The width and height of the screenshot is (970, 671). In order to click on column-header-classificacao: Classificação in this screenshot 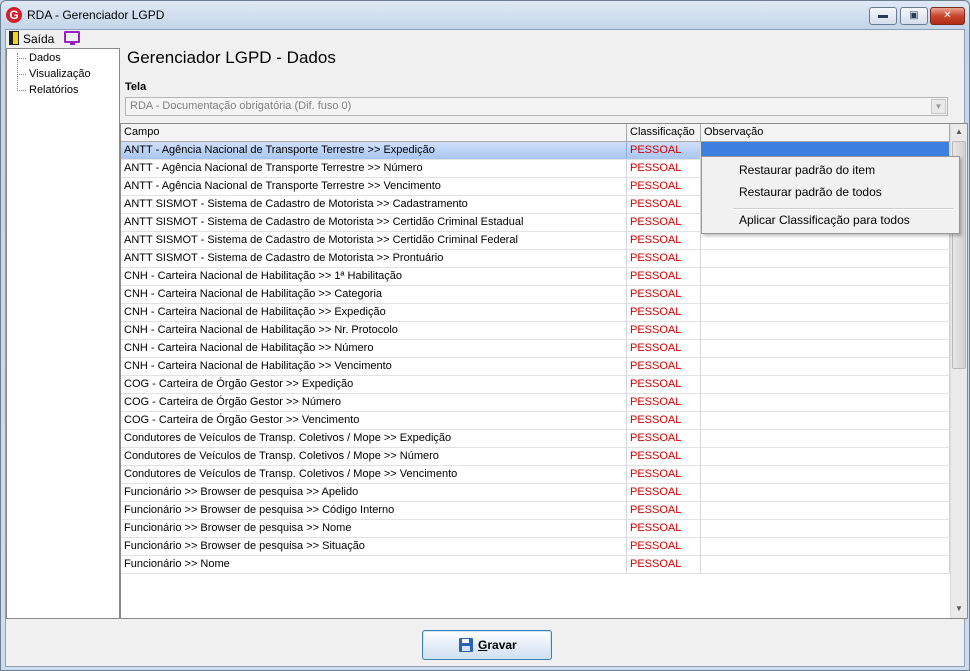, I will do `click(664, 132)`.